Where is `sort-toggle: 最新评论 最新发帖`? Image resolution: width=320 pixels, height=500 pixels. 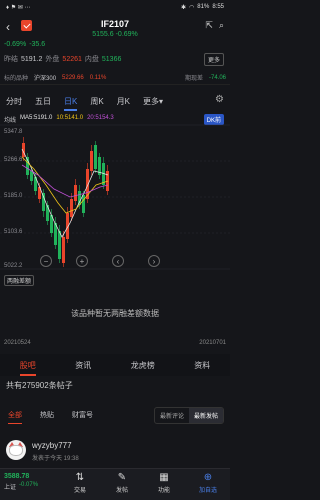 sort-toggle: 最新评论 最新发帖 is located at coordinates (188, 415).